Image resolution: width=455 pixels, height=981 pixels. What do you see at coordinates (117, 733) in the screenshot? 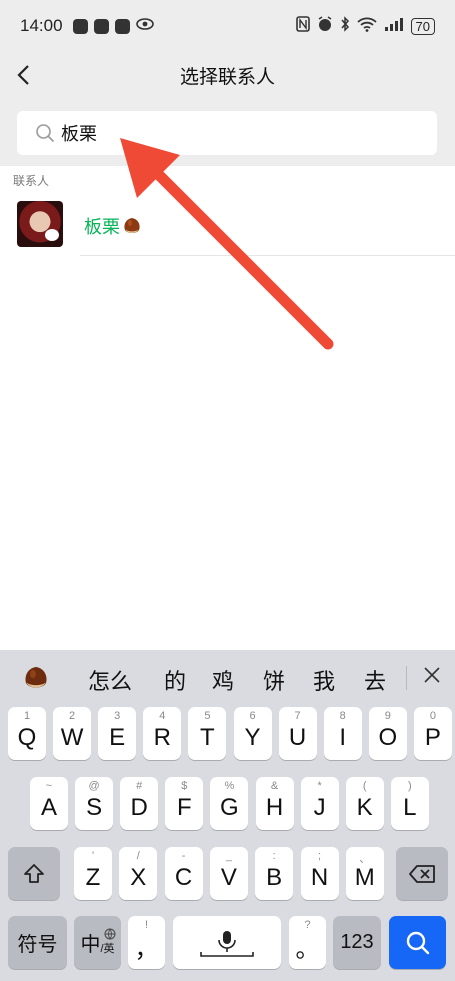
I see `key-e: 3E` at bounding box center [117, 733].